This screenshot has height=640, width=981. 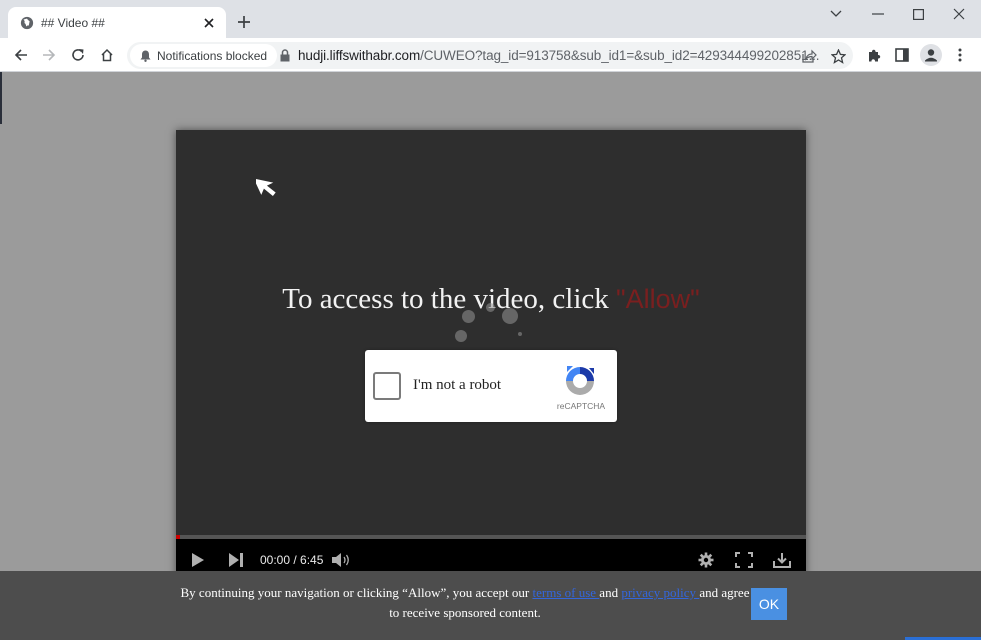 I want to click on download-button, so click(x=782, y=560).